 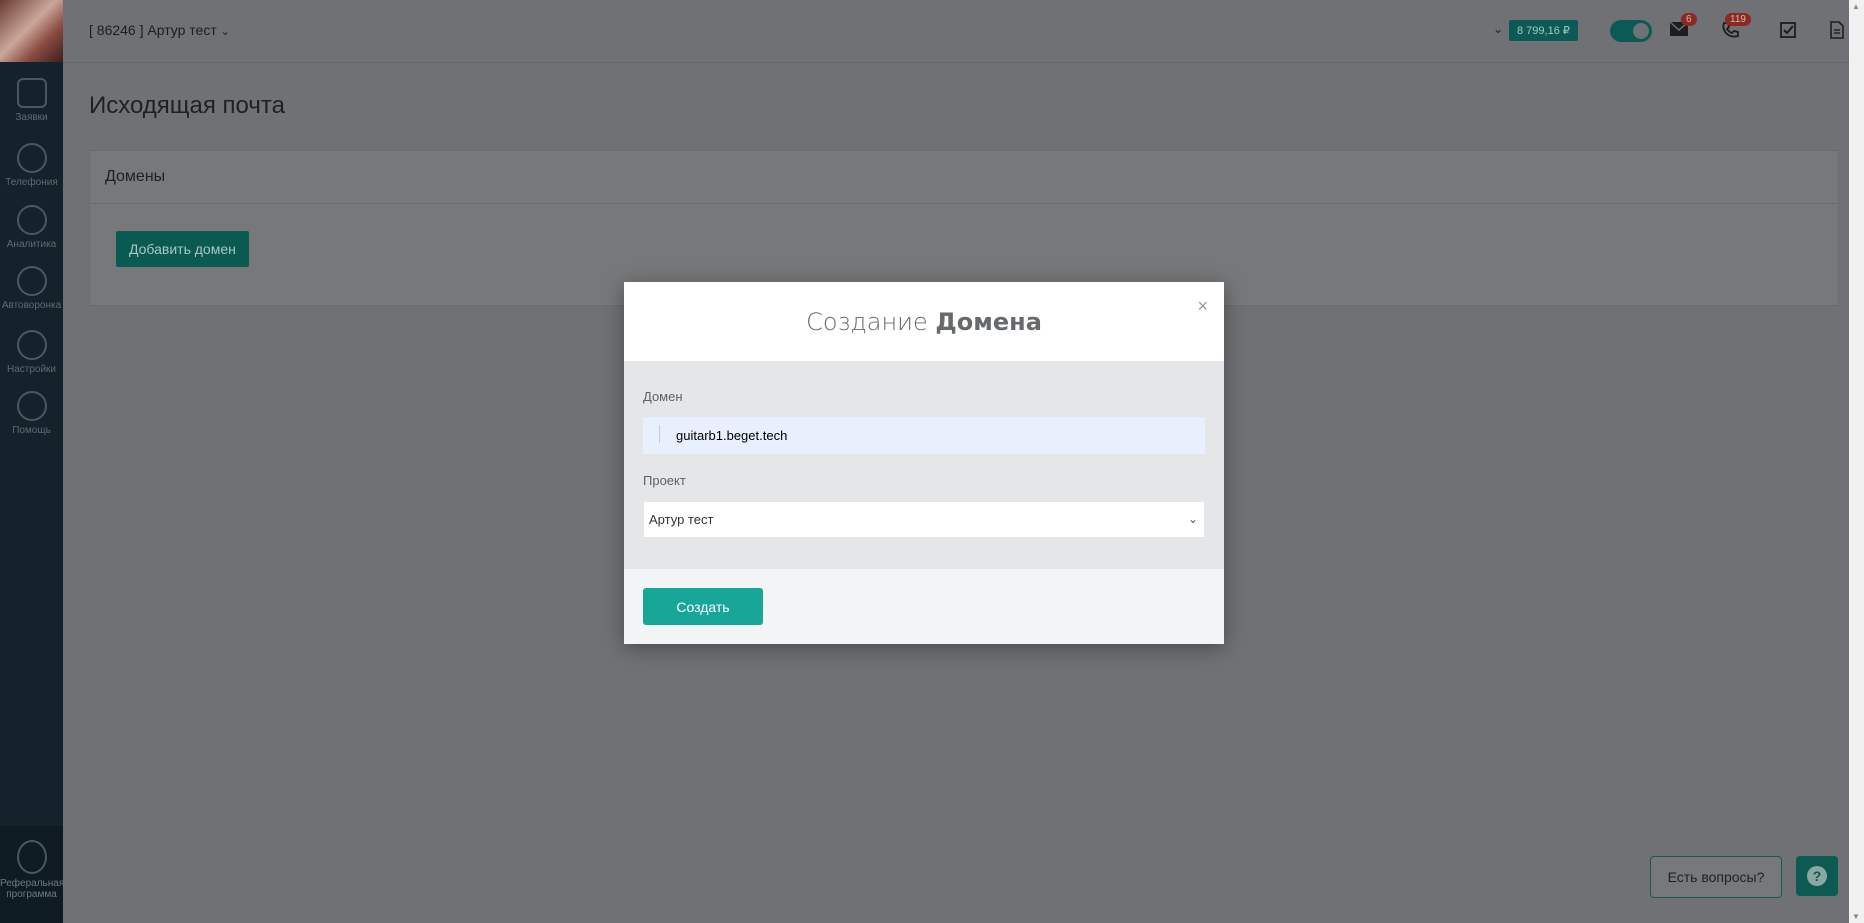 I want to click on mail-badge: 6, so click(x=1689, y=19).